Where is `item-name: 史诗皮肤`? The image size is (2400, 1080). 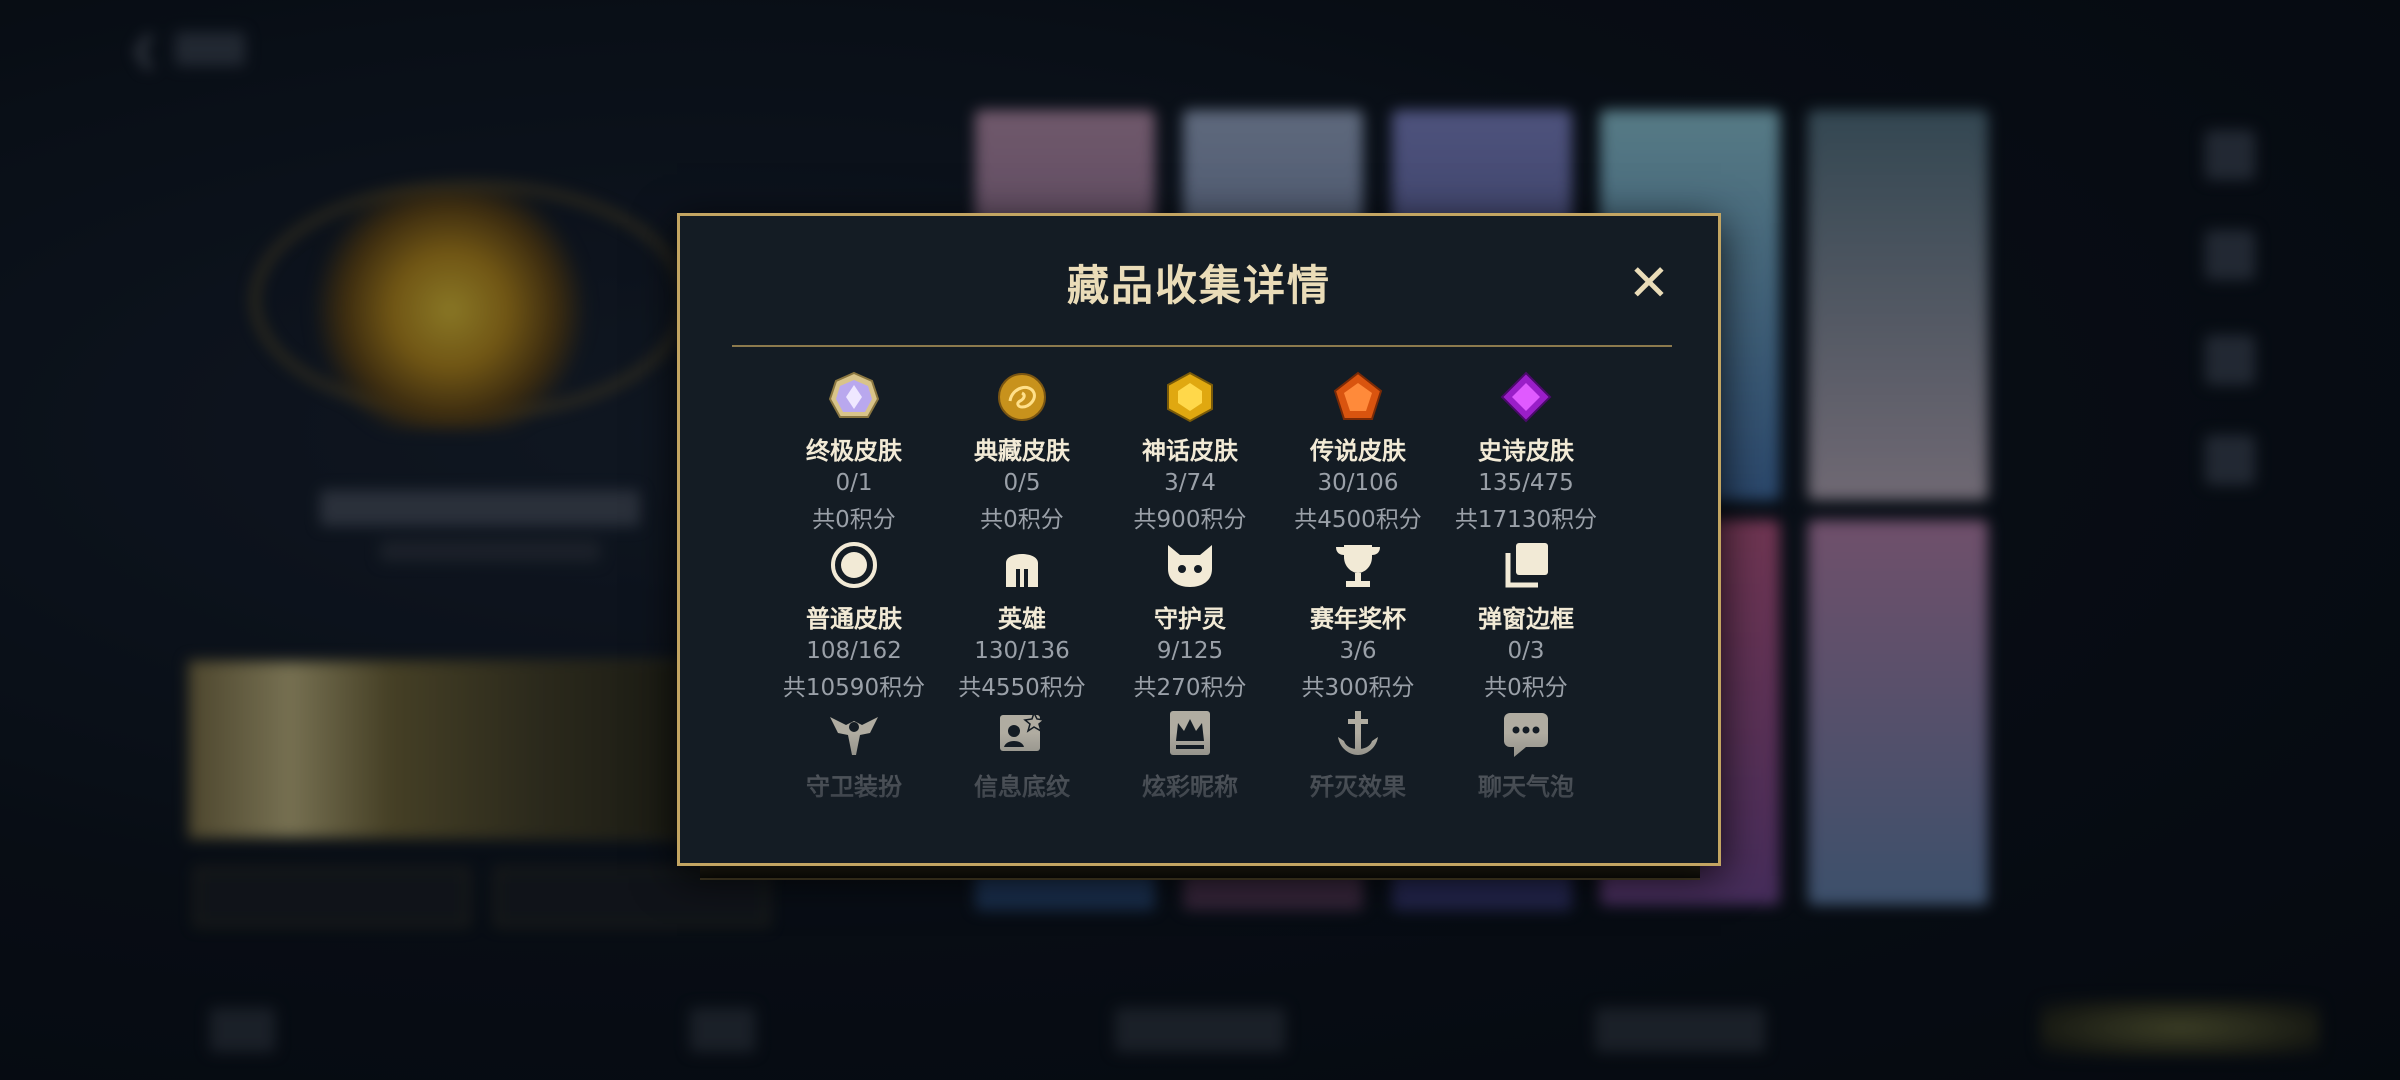 item-name: 史诗皮肤 is located at coordinates (1526, 451).